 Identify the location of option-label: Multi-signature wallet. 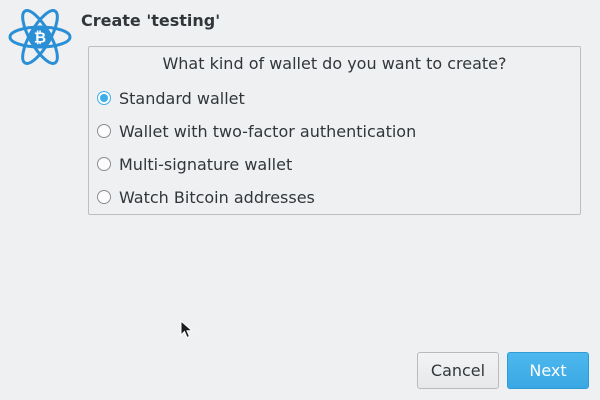
(206, 164).